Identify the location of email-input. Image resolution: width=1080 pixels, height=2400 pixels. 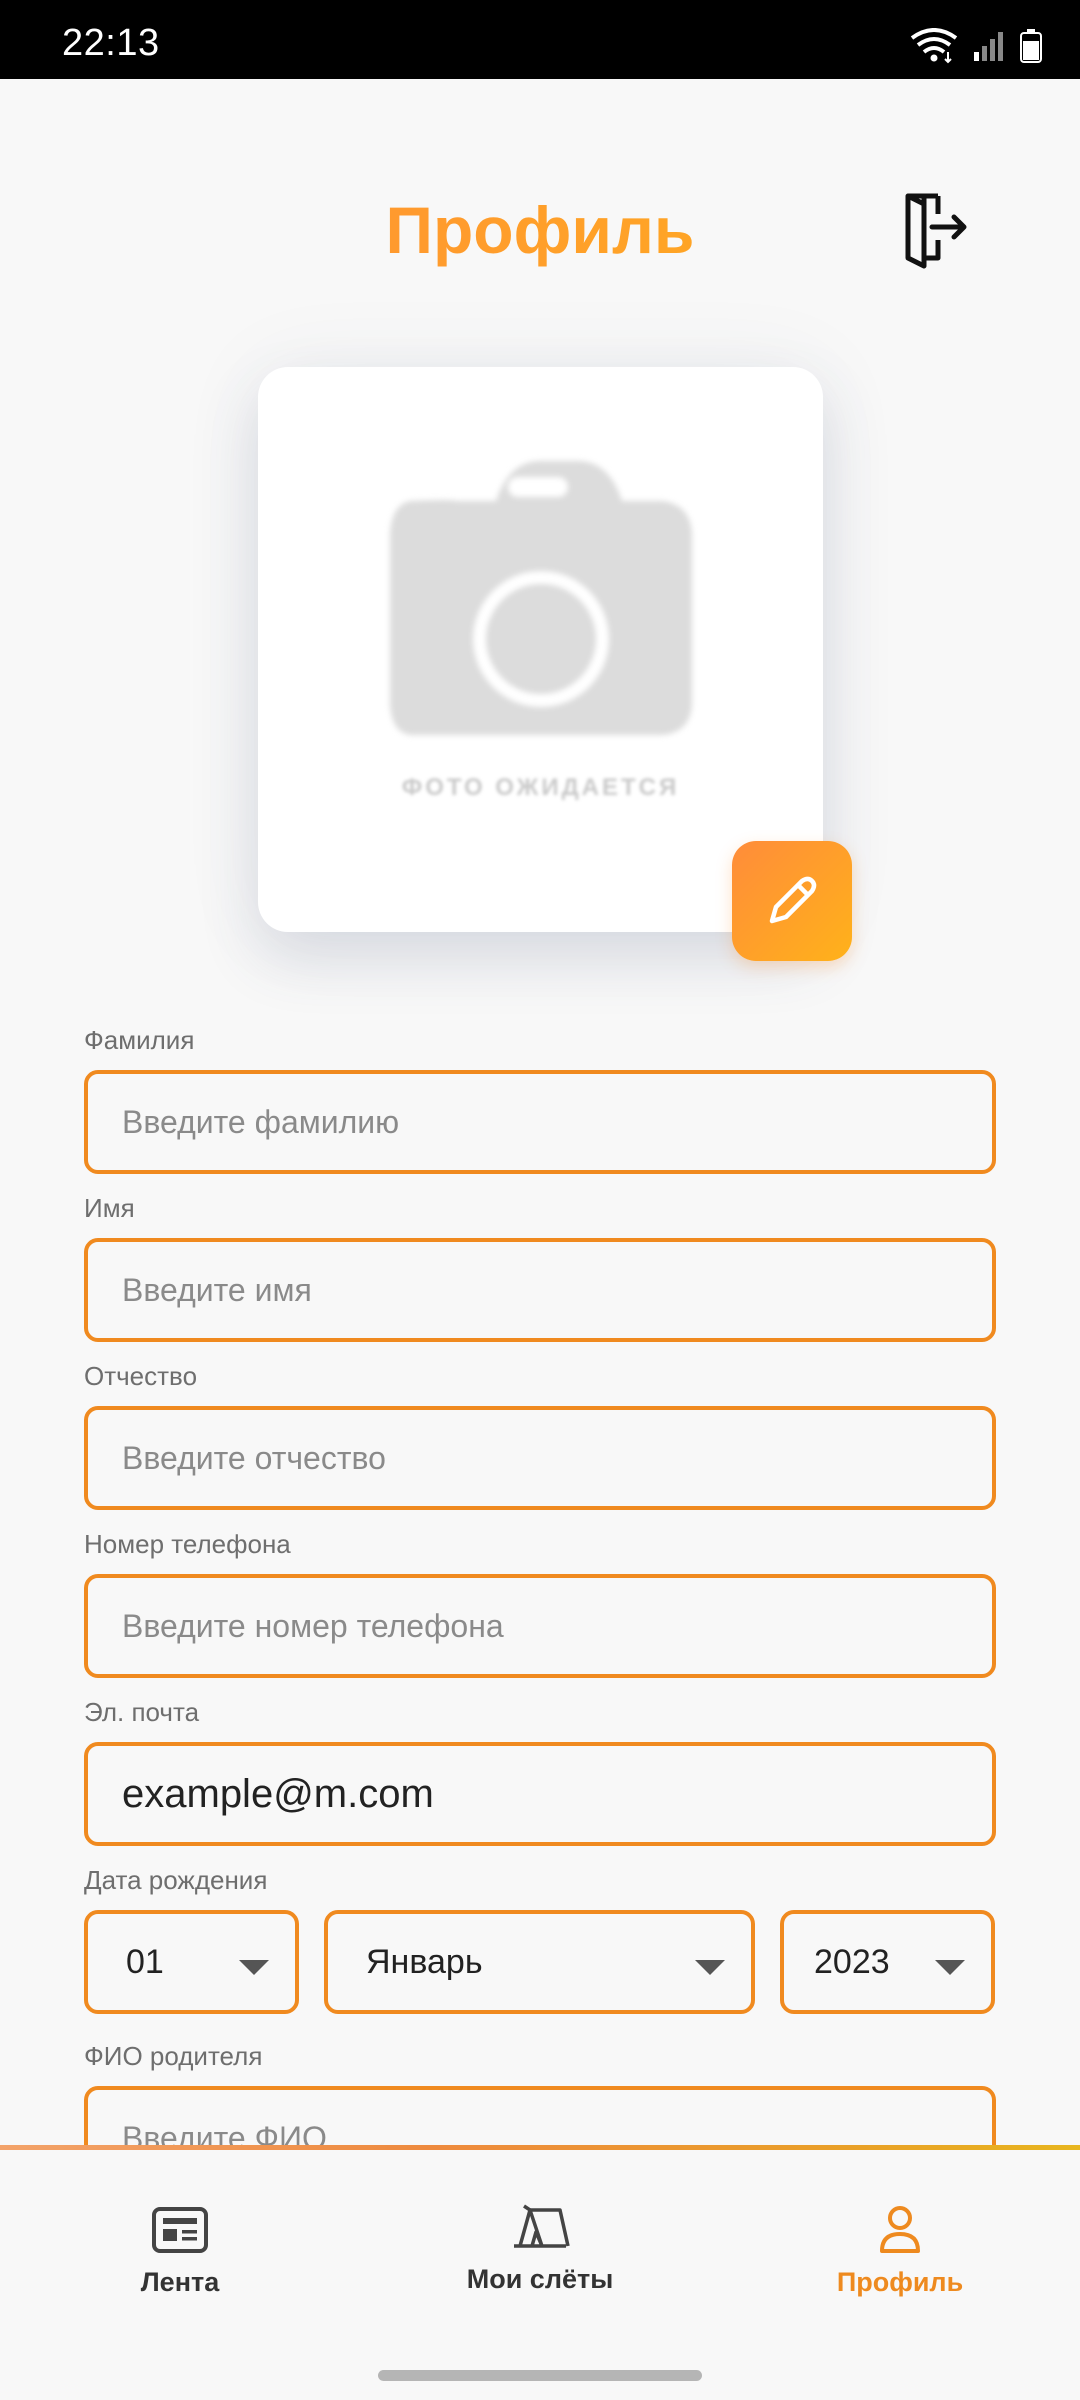
(540, 1794).